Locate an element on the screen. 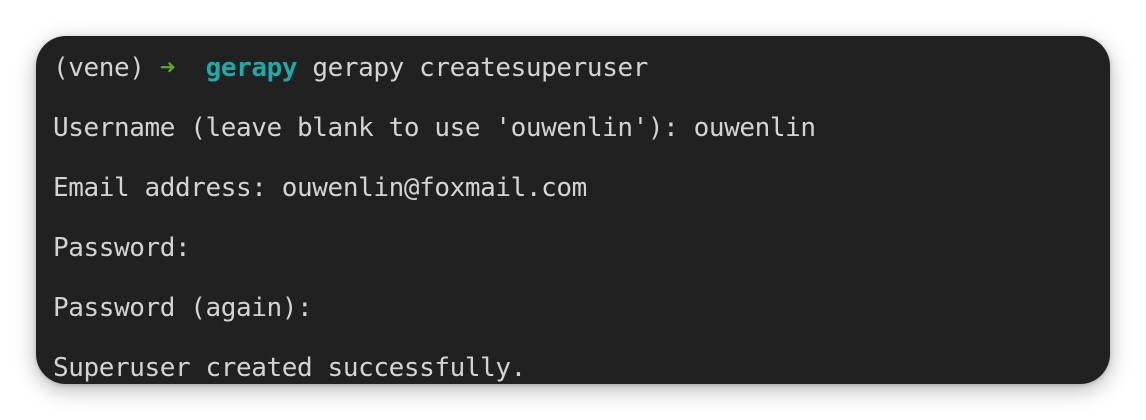  command-text: gerapy createsuperuser is located at coordinates (480, 68).